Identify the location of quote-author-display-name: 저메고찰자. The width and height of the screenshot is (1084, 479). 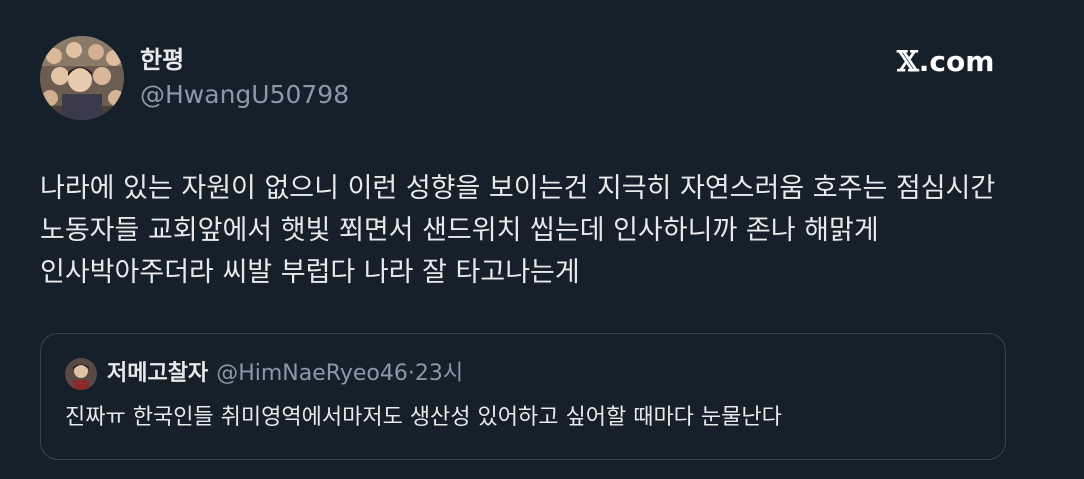
(157, 373).